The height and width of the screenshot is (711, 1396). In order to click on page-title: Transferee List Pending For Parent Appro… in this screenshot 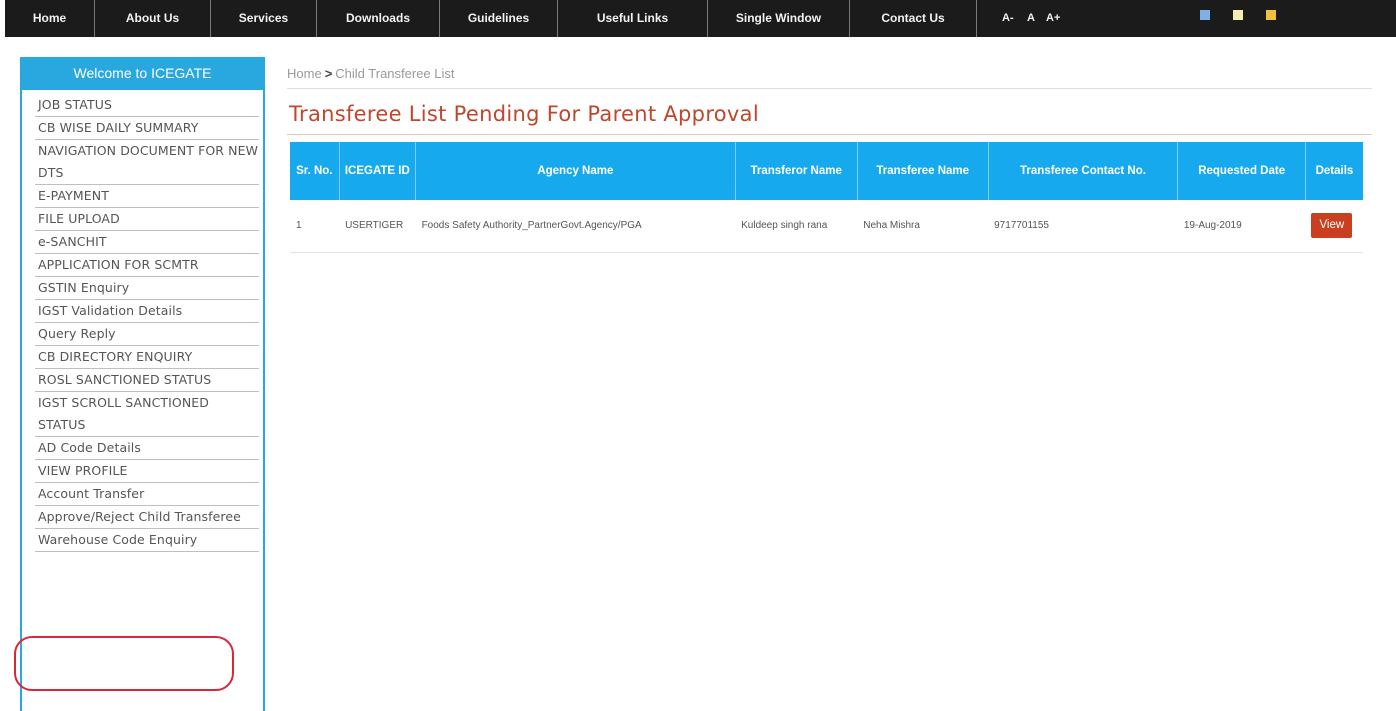, I will do `click(524, 114)`.